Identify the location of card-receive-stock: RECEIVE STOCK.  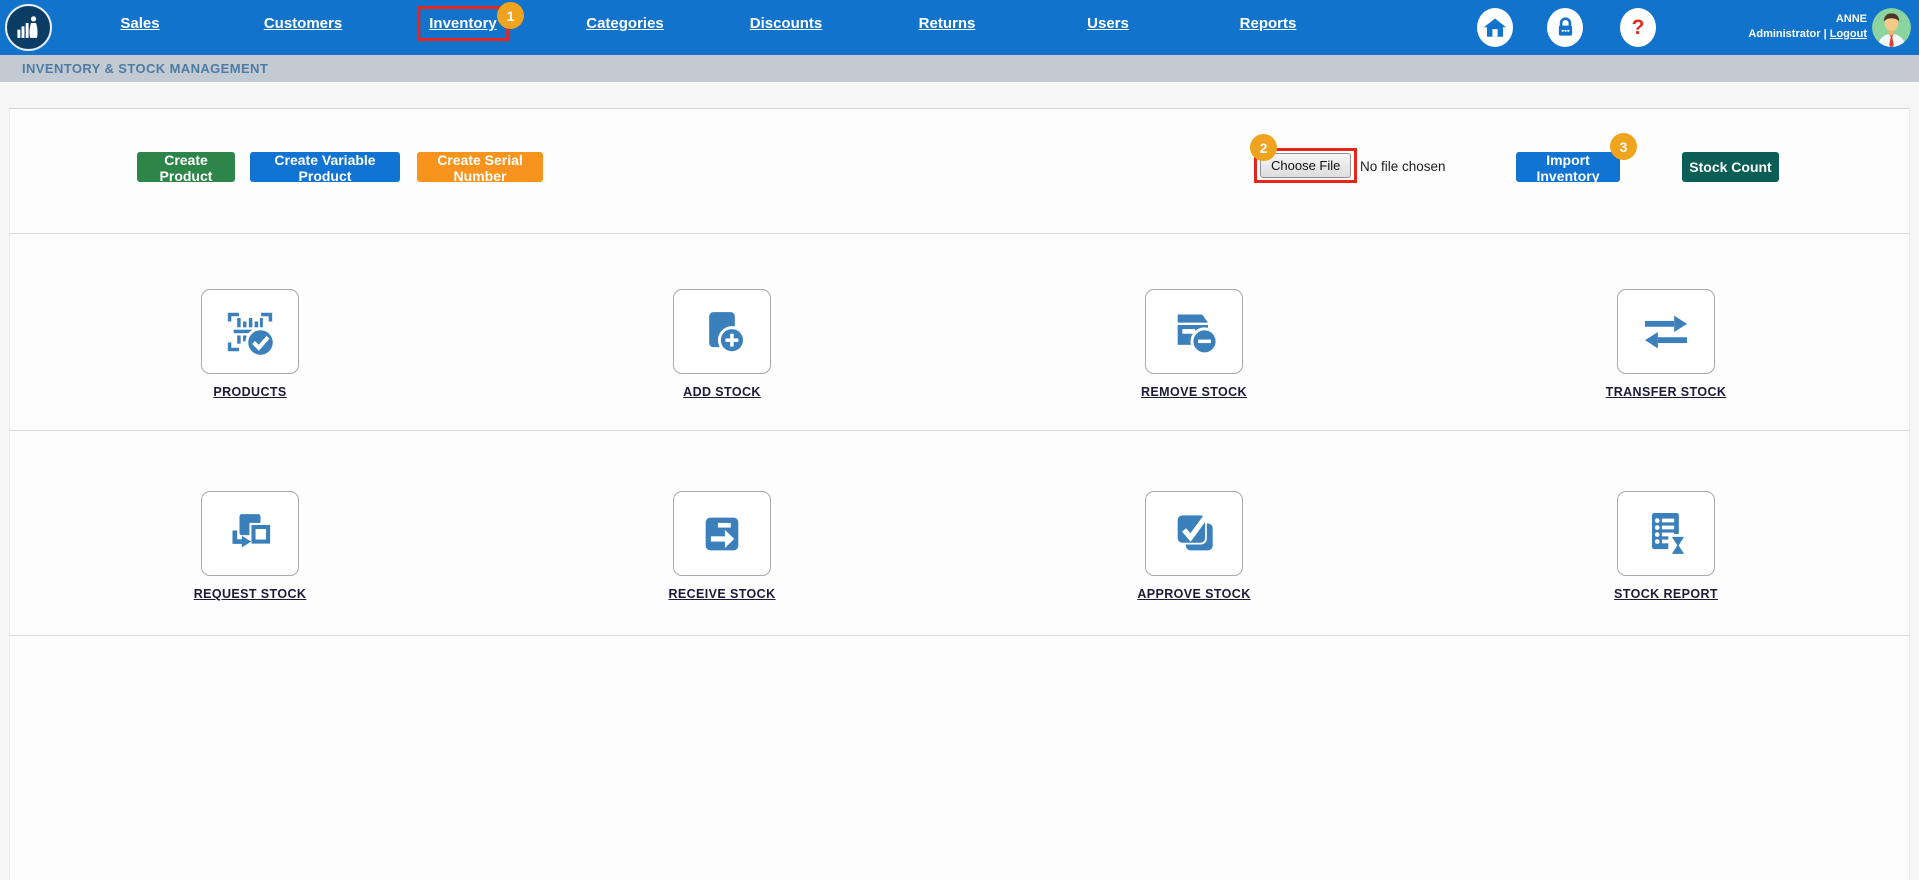
(721, 546).